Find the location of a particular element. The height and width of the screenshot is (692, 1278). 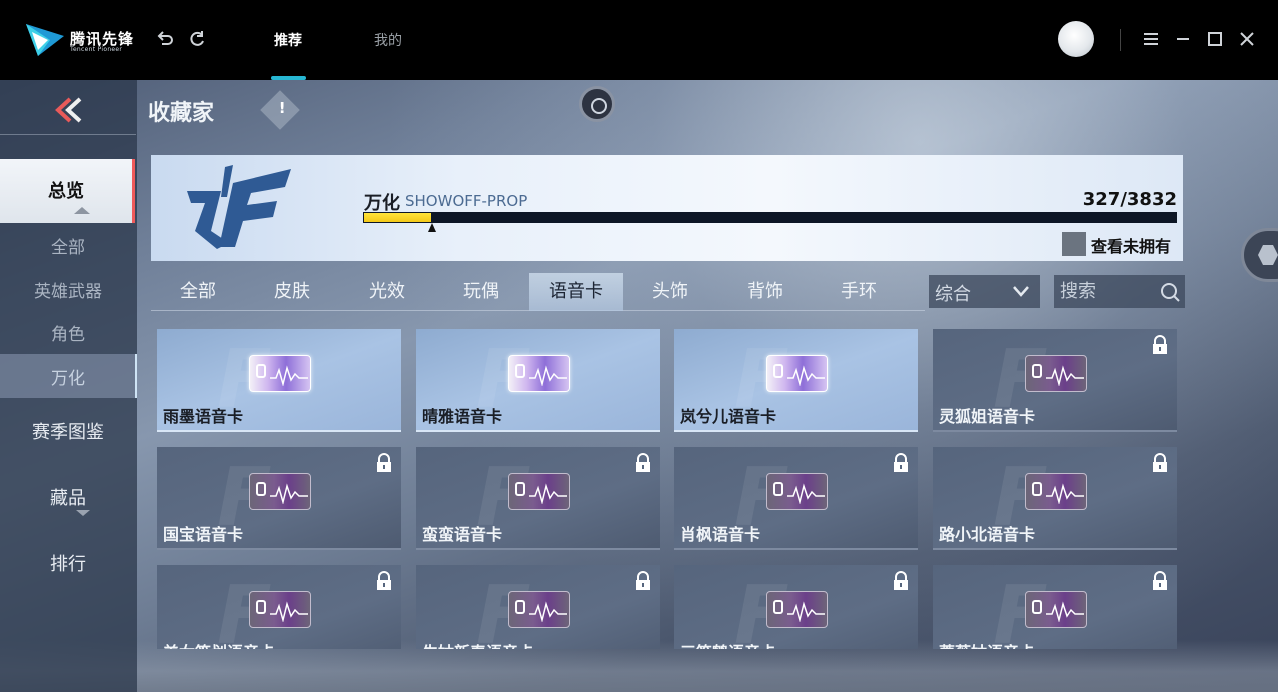

show-unowned-label: 查看未拥有 is located at coordinates (1131, 246).